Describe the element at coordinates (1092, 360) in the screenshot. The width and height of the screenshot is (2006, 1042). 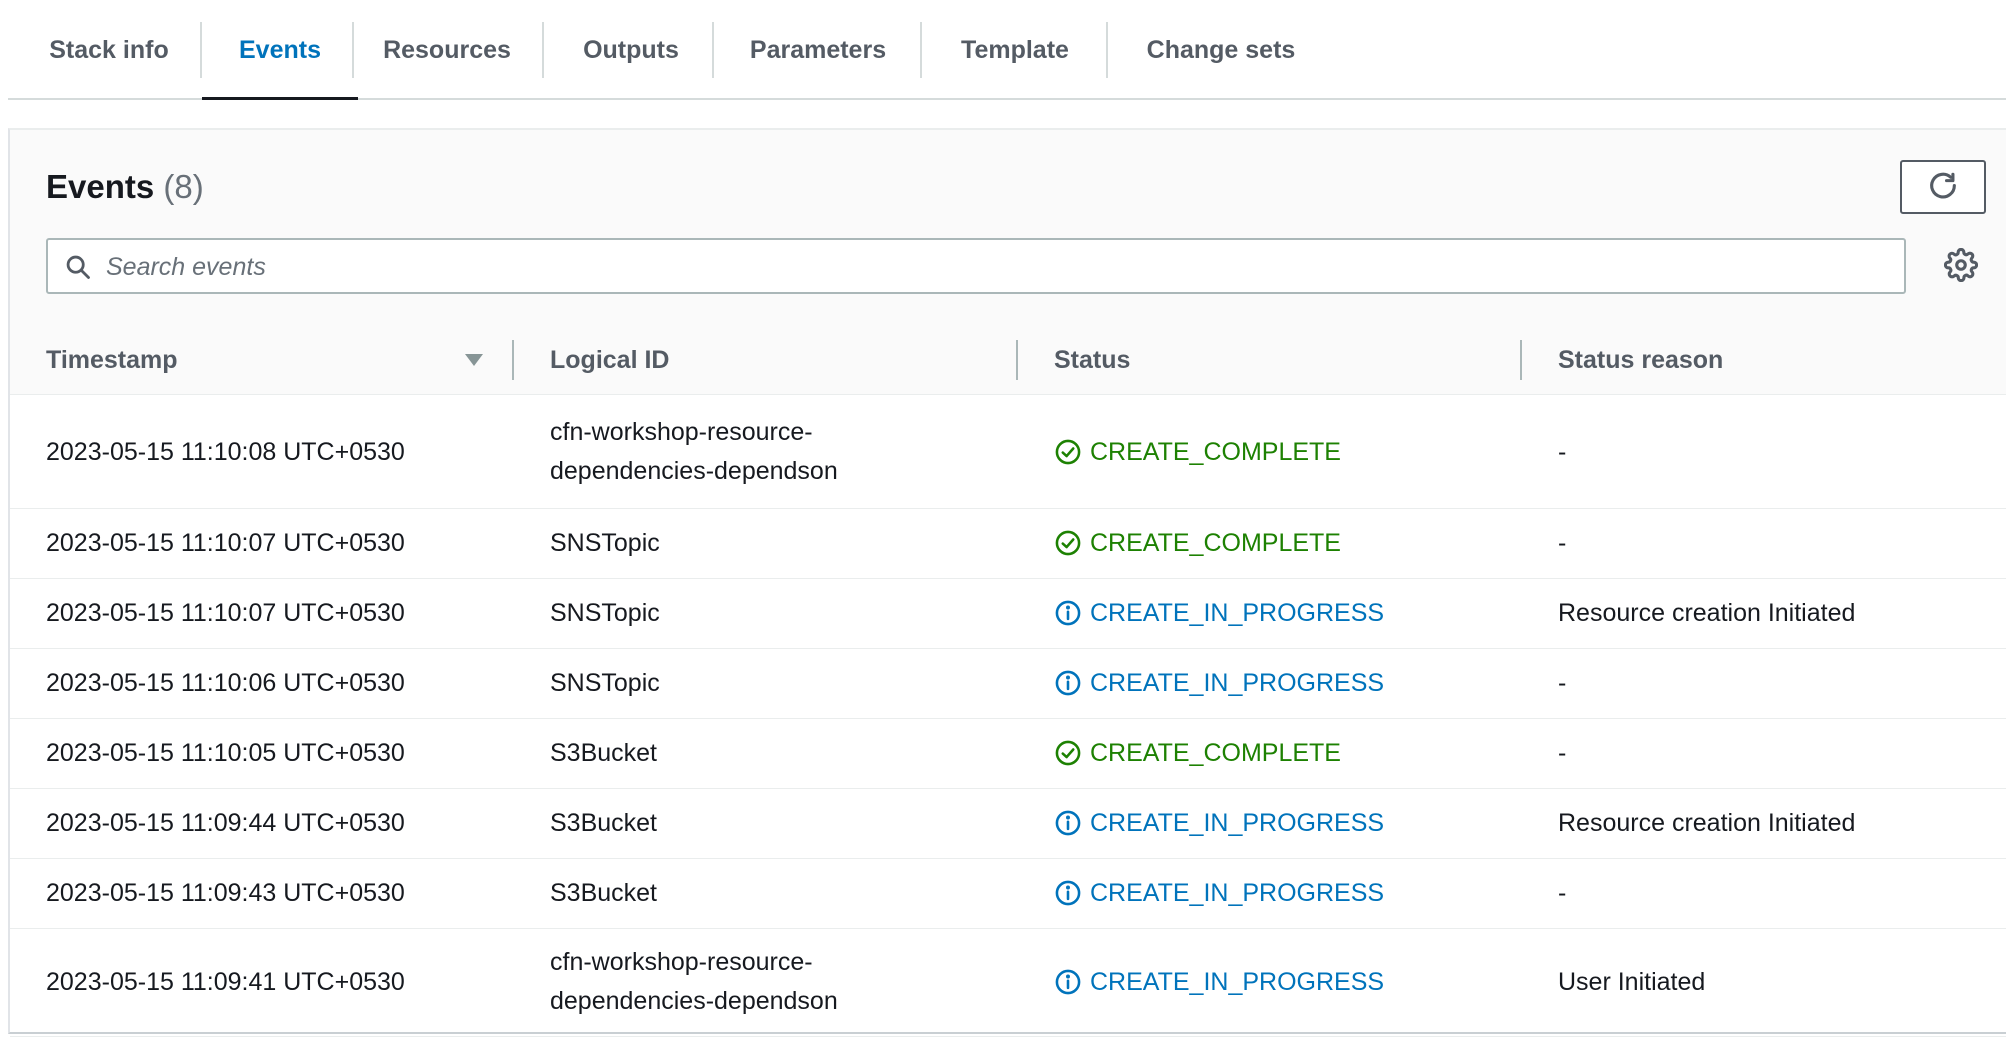
I see `column-header-status: Status` at that location.